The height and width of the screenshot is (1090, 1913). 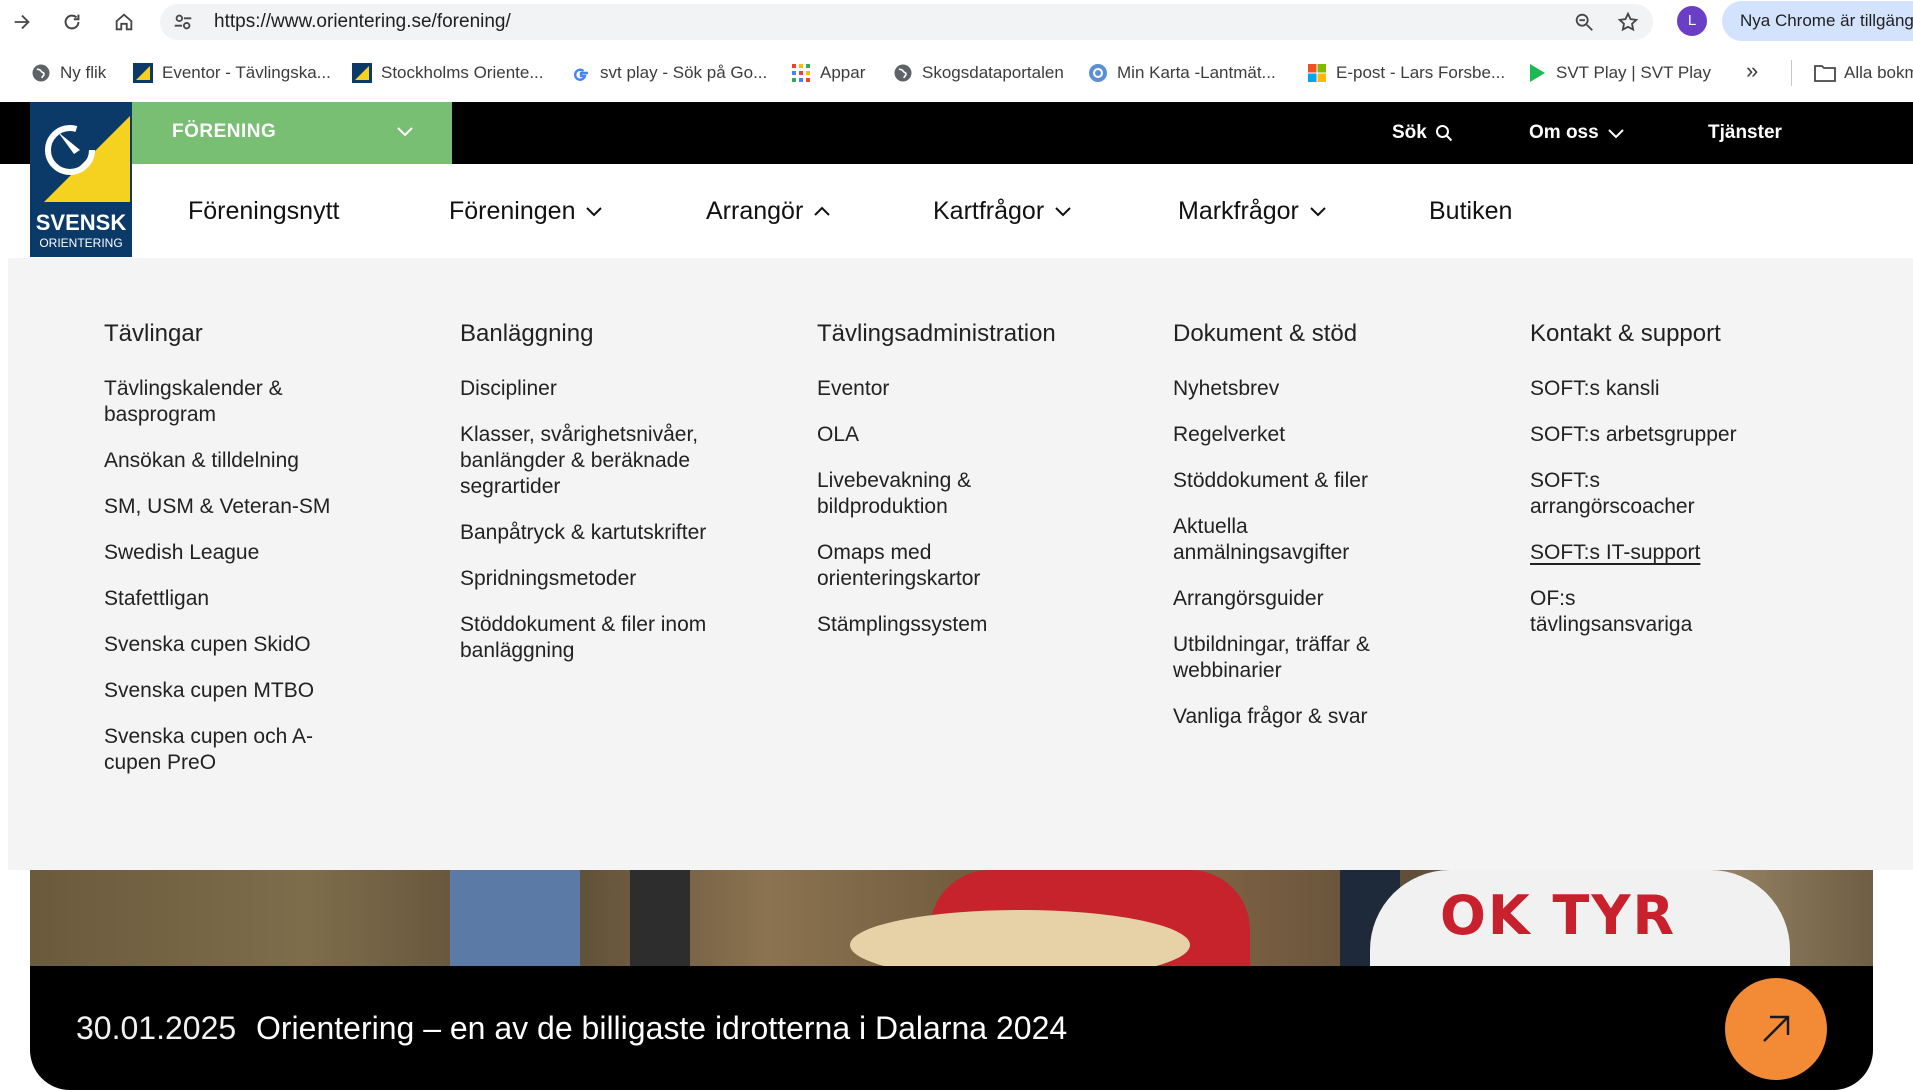 What do you see at coordinates (219, 402) in the screenshot?
I see `menu-link: Tävlingskalender & basprogram` at bounding box center [219, 402].